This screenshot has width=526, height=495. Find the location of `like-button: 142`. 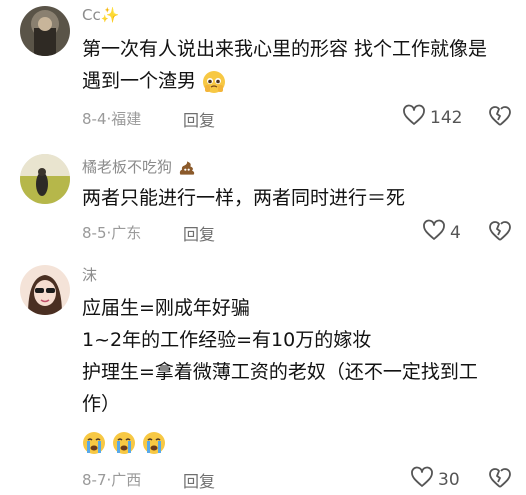

like-button: 142 is located at coordinates (432, 117).